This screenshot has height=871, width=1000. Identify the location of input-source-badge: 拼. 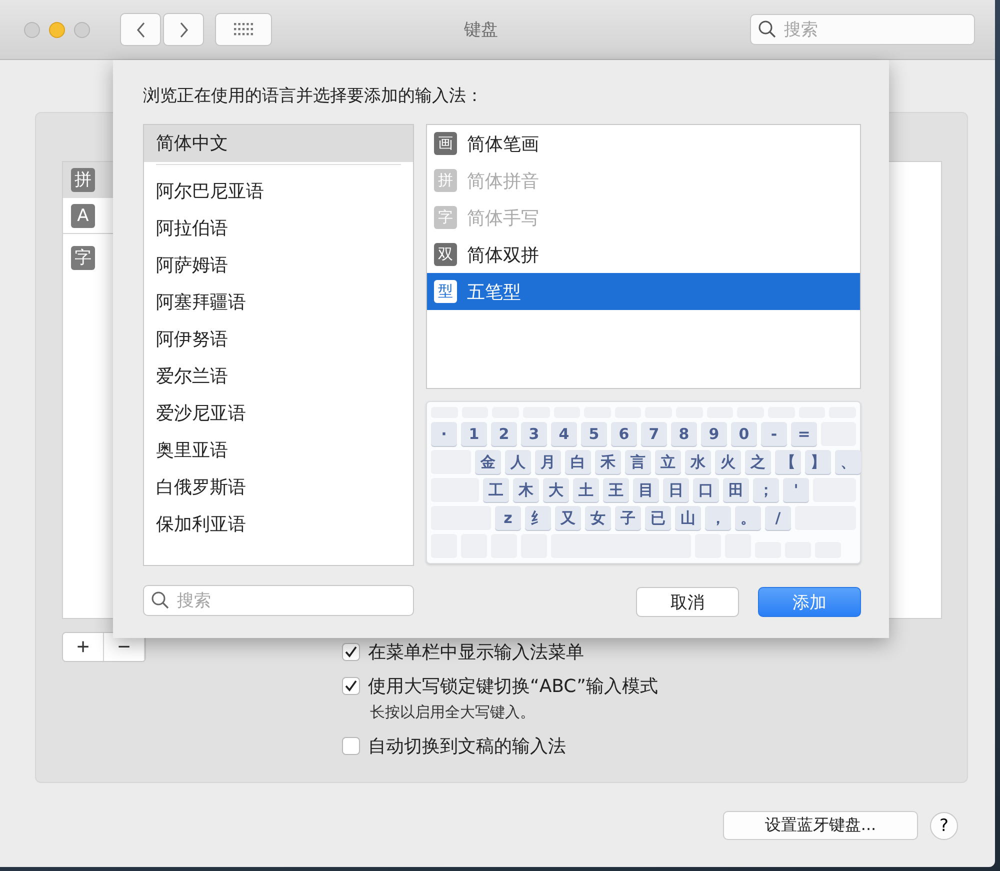
(83, 180).